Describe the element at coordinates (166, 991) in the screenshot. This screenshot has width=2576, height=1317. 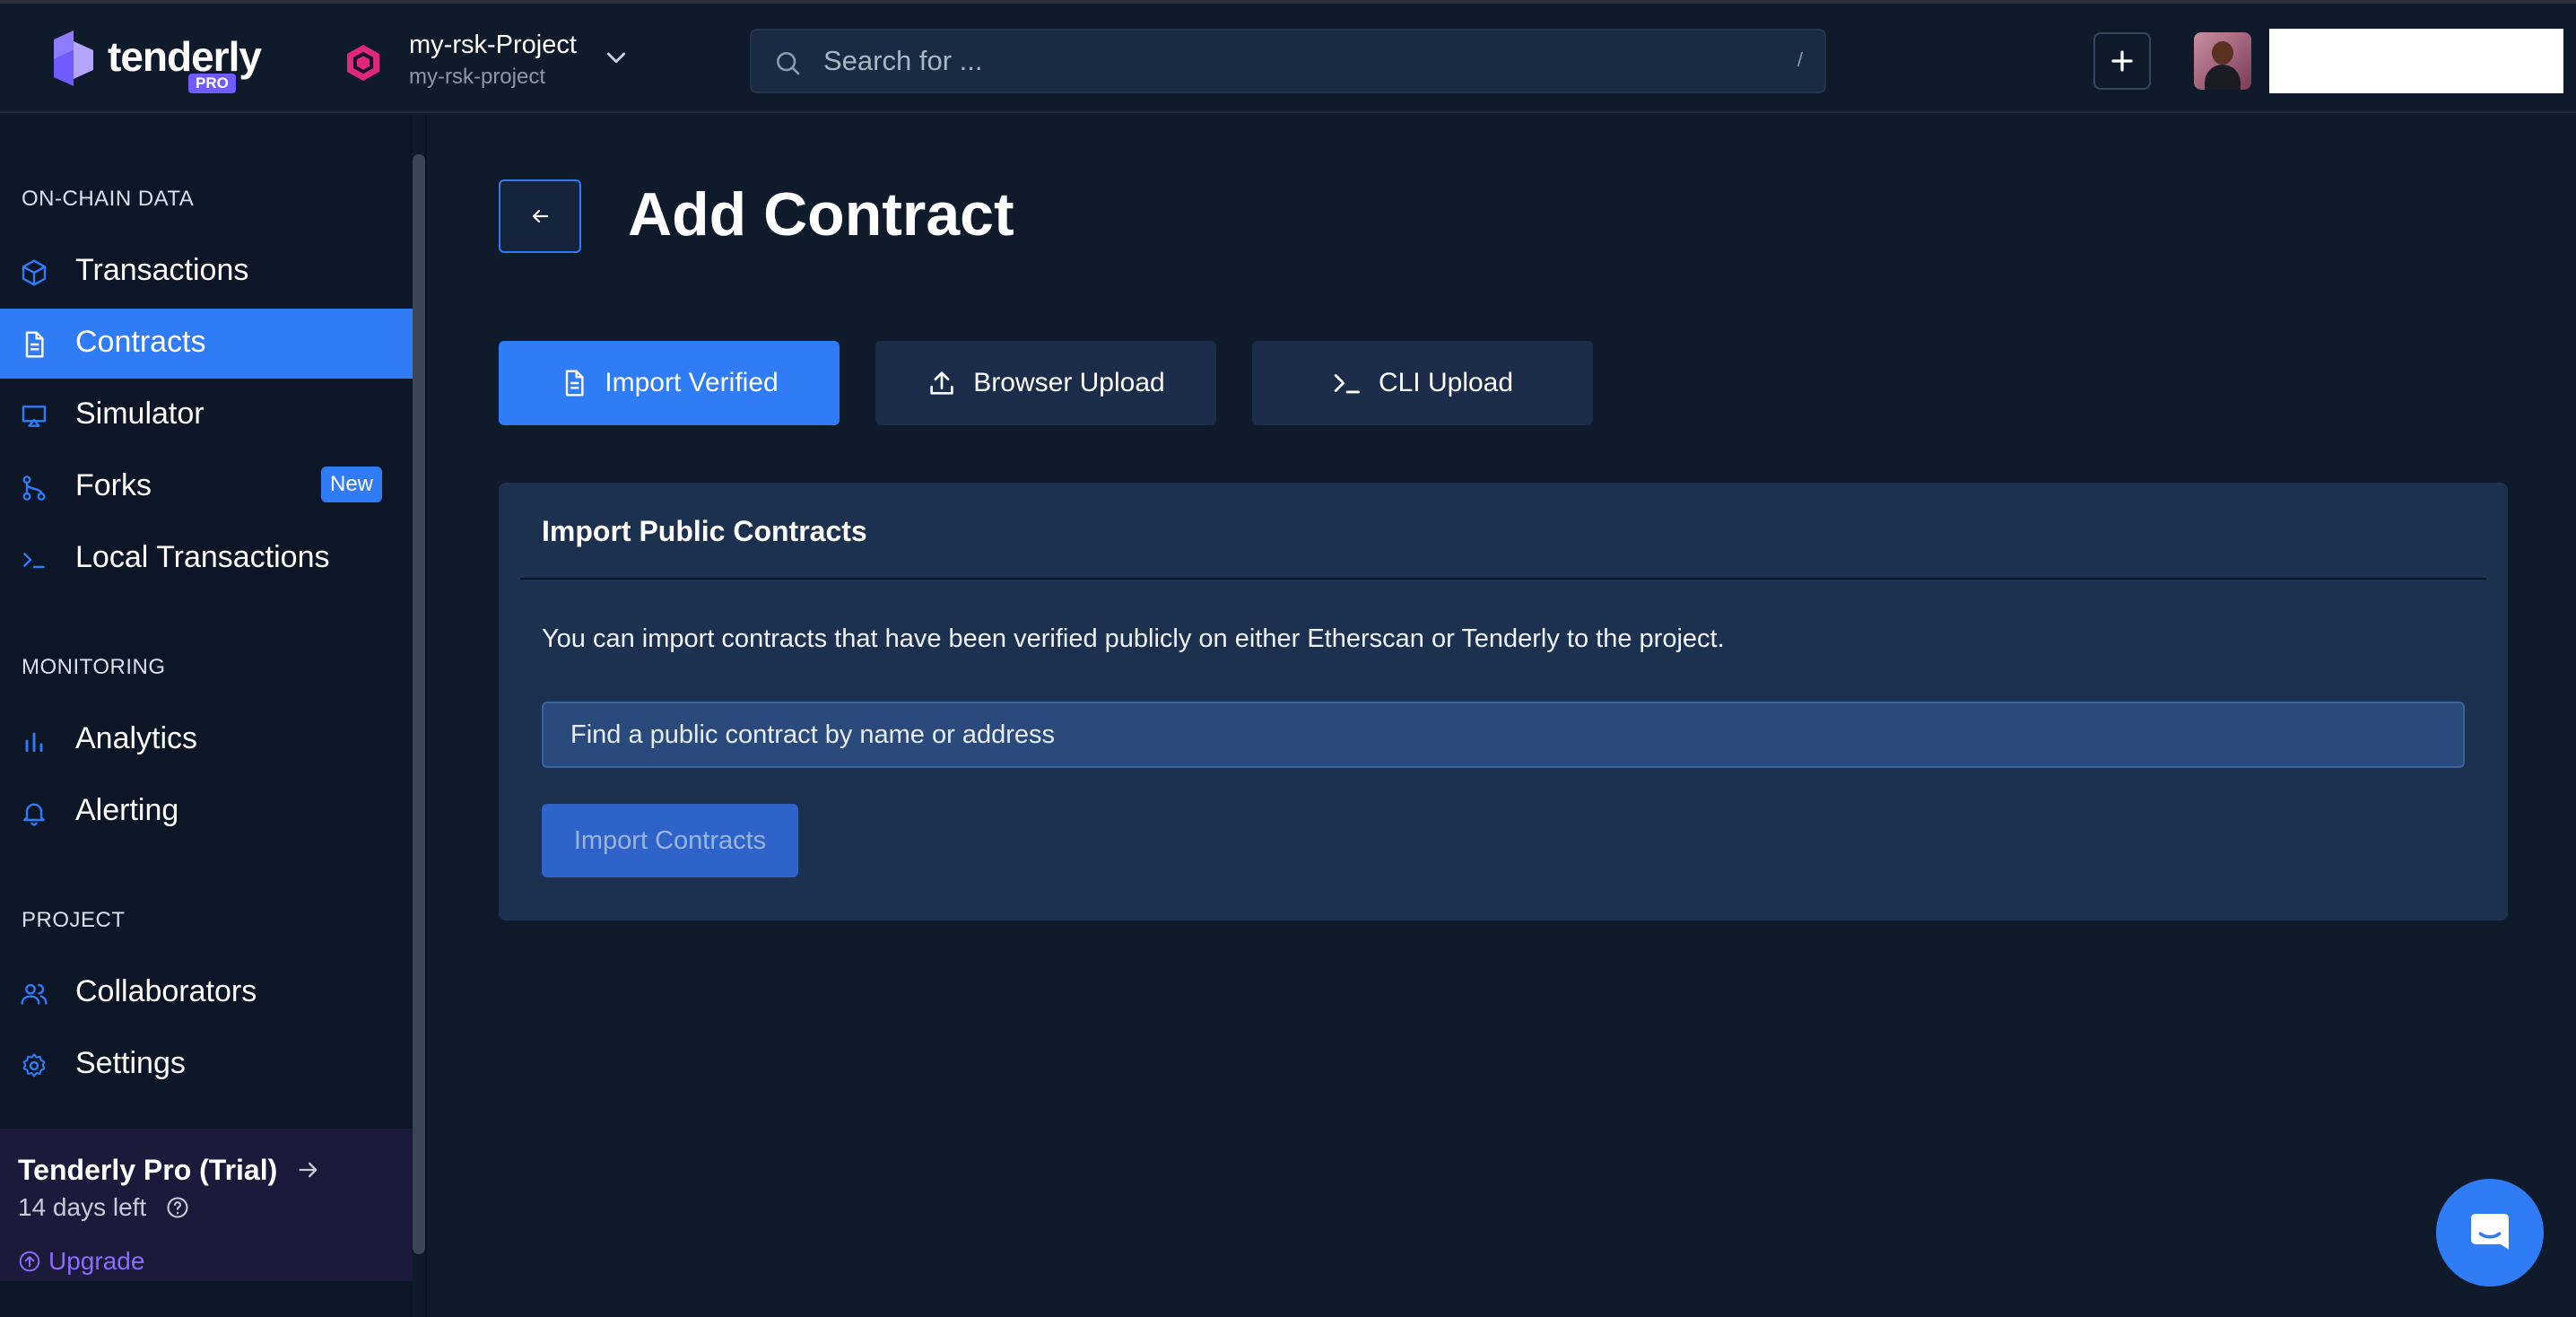
I see `sidebar-item-label: Collaborators` at that location.